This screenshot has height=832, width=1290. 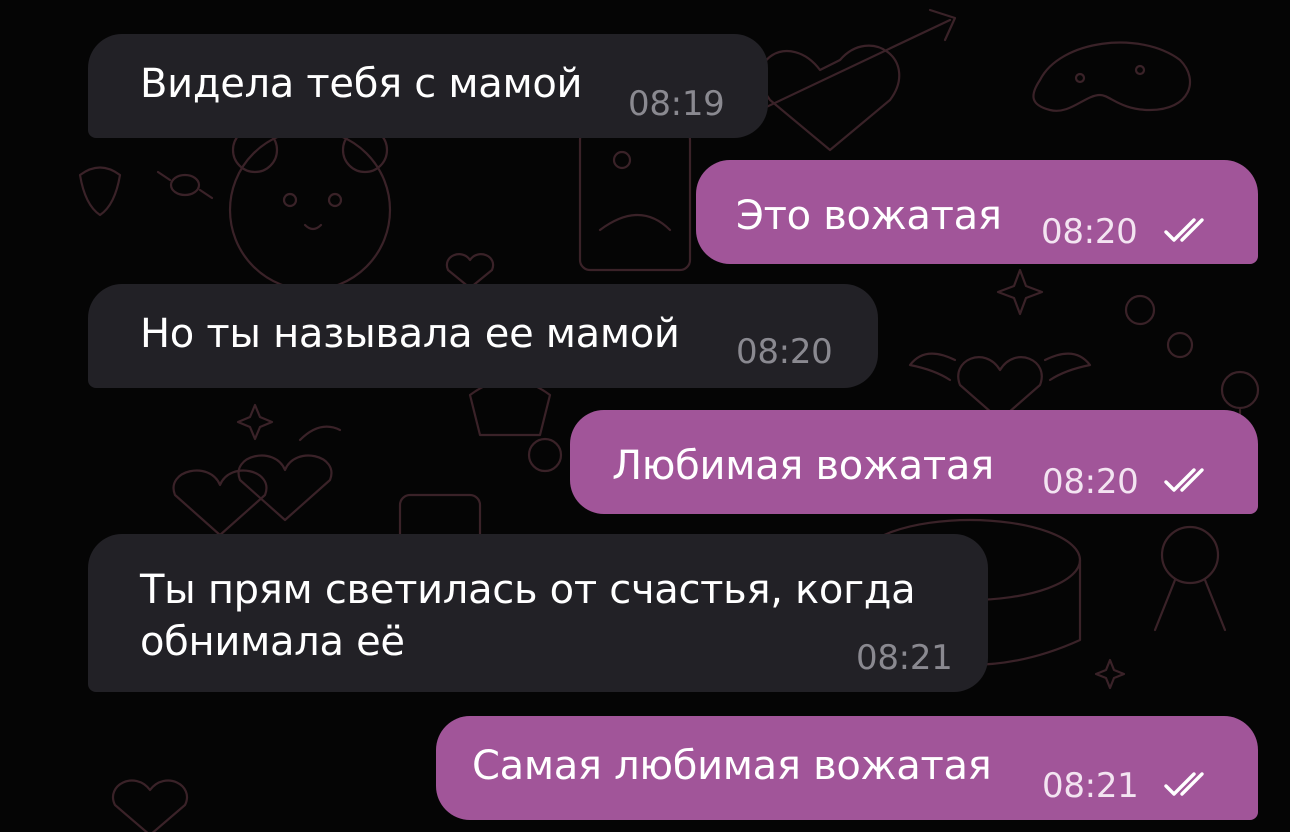 What do you see at coordinates (361, 84) in the screenshot?
I see `message-text: Видела тебя с мамой` at bounding box center [361, 84].